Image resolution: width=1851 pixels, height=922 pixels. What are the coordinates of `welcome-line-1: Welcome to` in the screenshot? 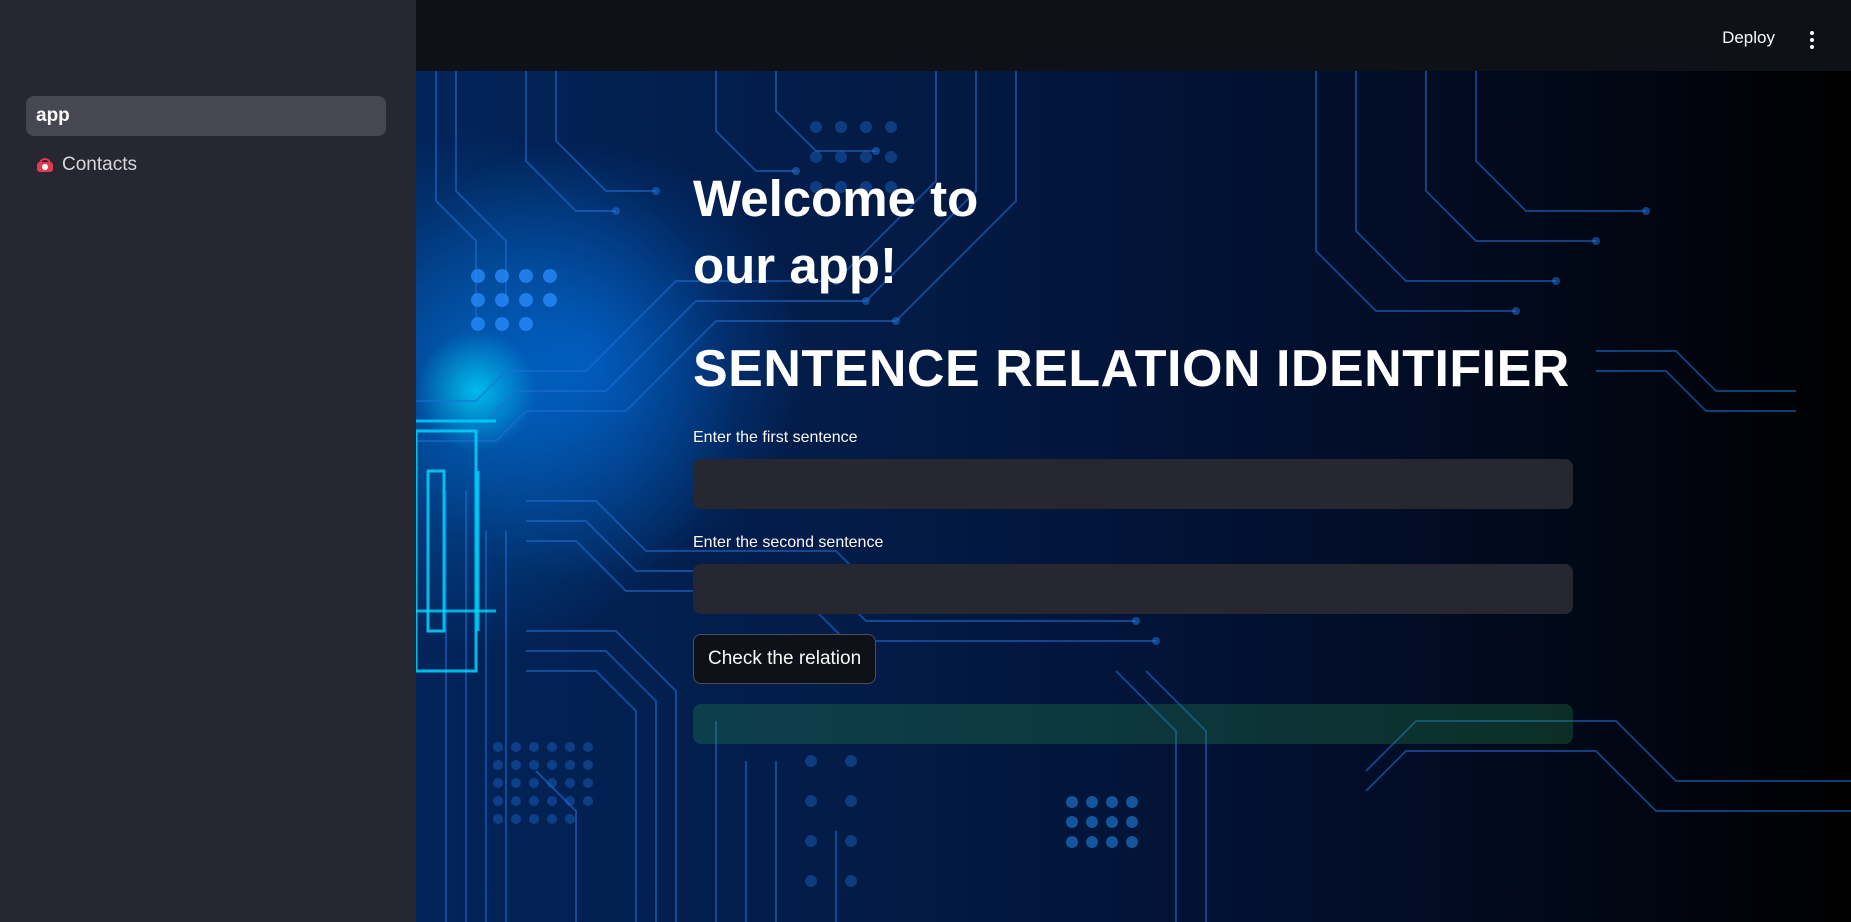 It's located at (836, 198).